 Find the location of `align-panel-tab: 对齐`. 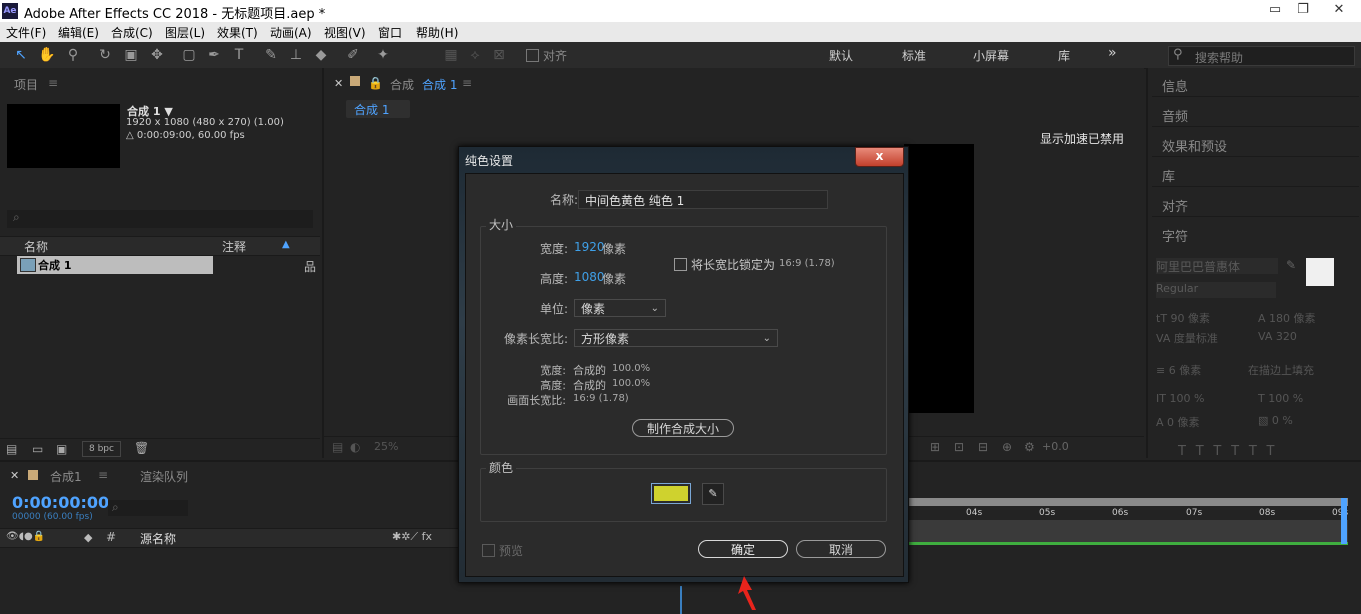

align-panel-tab: 对齐 is located at coordinates (1175, 205).